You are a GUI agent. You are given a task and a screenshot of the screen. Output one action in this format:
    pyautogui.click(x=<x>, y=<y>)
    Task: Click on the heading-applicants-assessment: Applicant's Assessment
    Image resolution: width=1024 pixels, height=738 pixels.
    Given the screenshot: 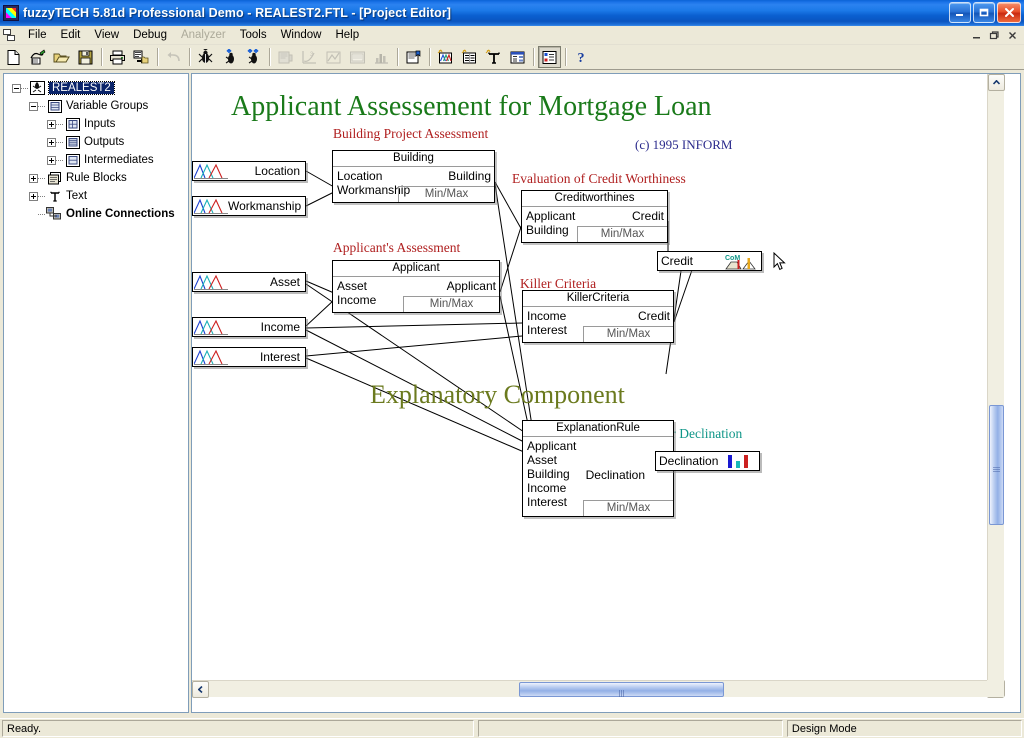 What is the action you would take?
    pyautogui.click(x=397, y=247)
    